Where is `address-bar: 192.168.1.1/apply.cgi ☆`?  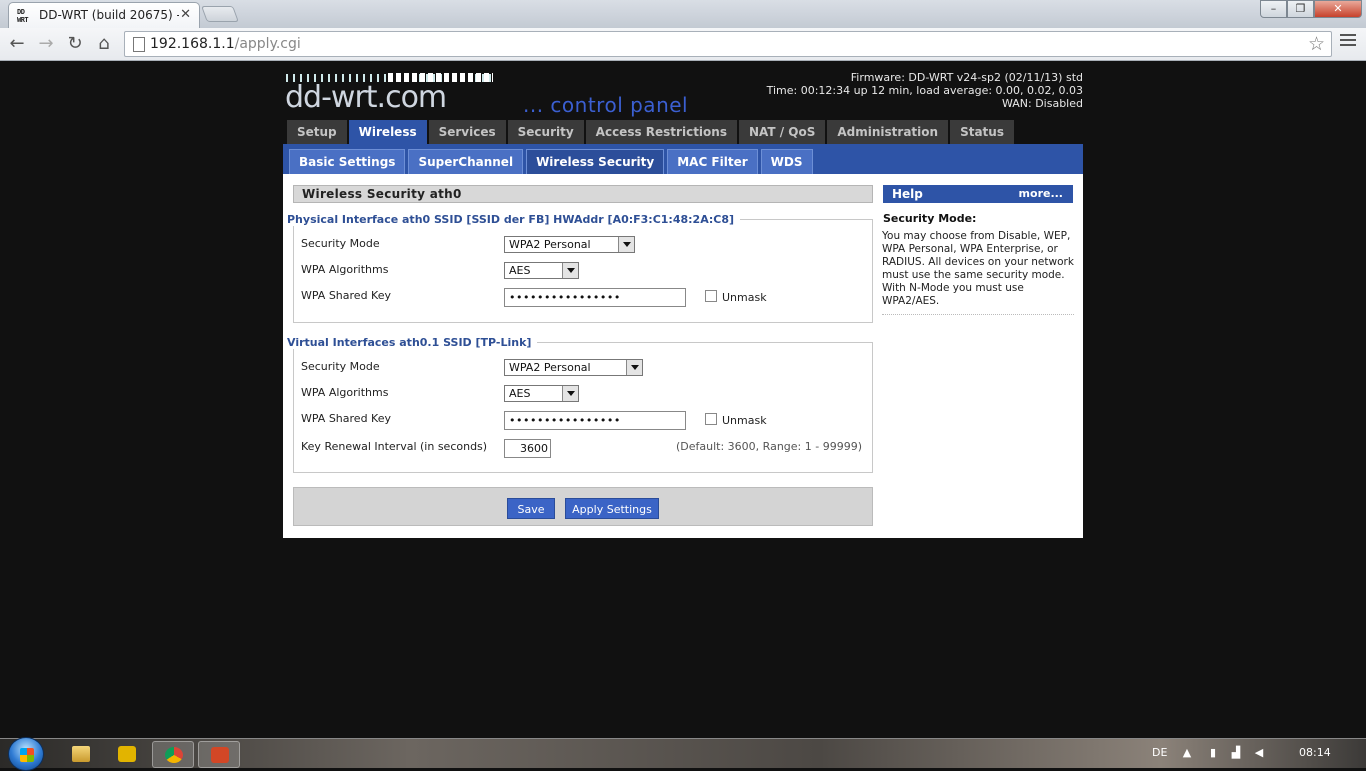 address-bar: 192.168.1.1/apply.cgi ☆ is located at coordinates (728, 44).